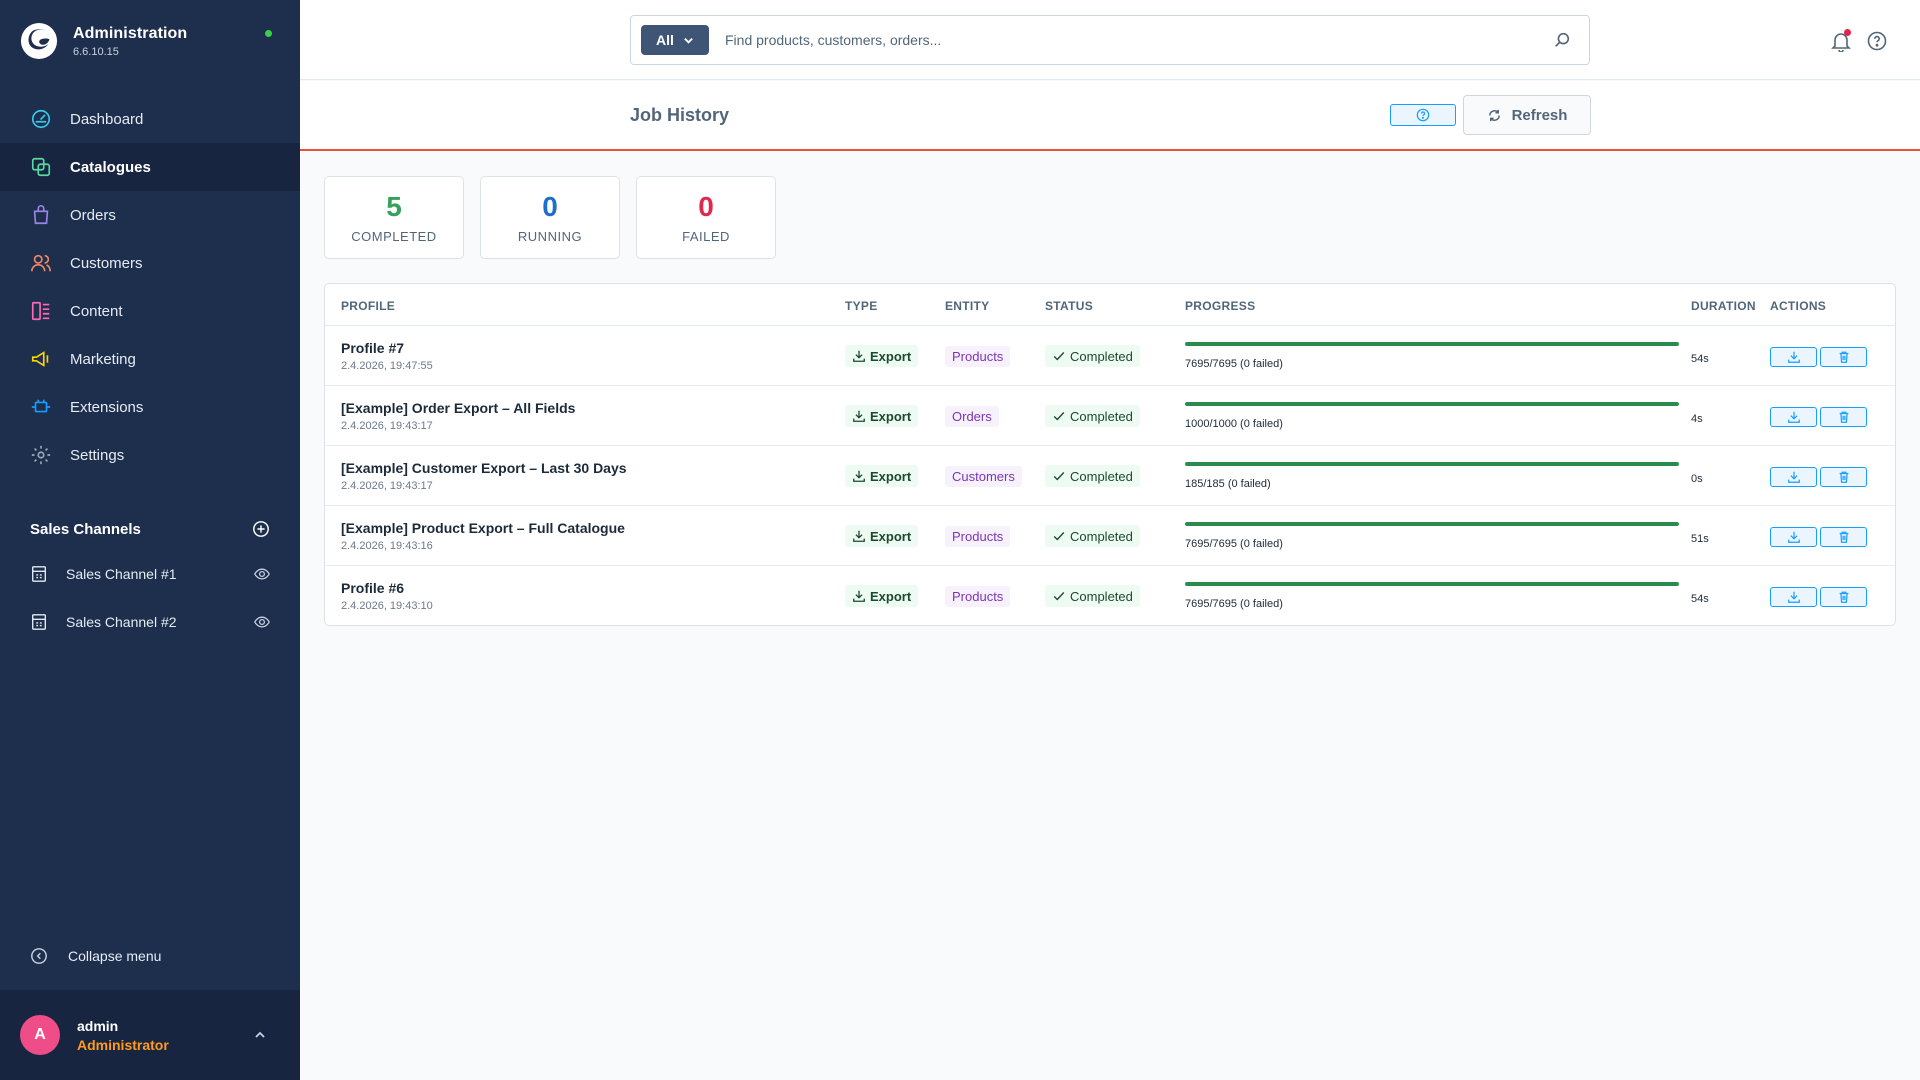 This screenshot has height=1080, width=1920. What do you see at coordinates (150, 1035) in the screenshot?
I see `user-panel: A admin Administrator` at bounding box center [150, 1035].